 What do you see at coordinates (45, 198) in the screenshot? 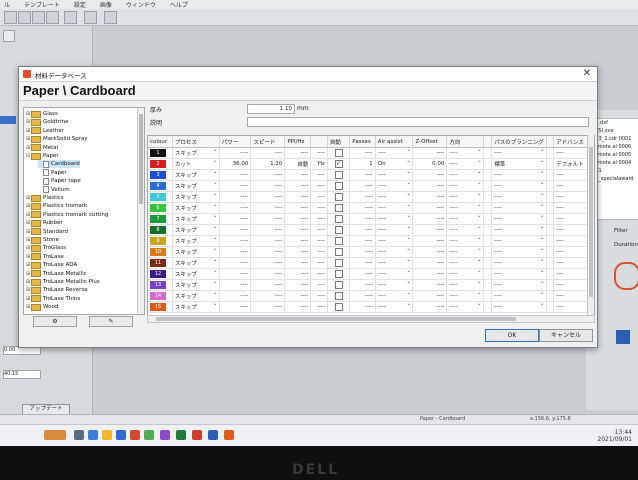
I see `tree-item: ⊞ Plastics` at bounding box center [45, 198].